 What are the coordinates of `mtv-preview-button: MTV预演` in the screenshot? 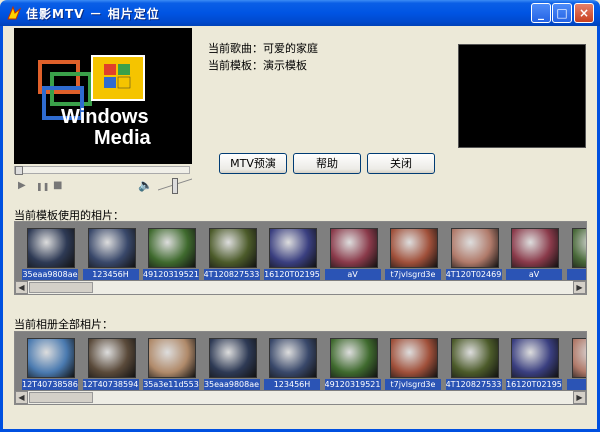 It's located at (253, 163).